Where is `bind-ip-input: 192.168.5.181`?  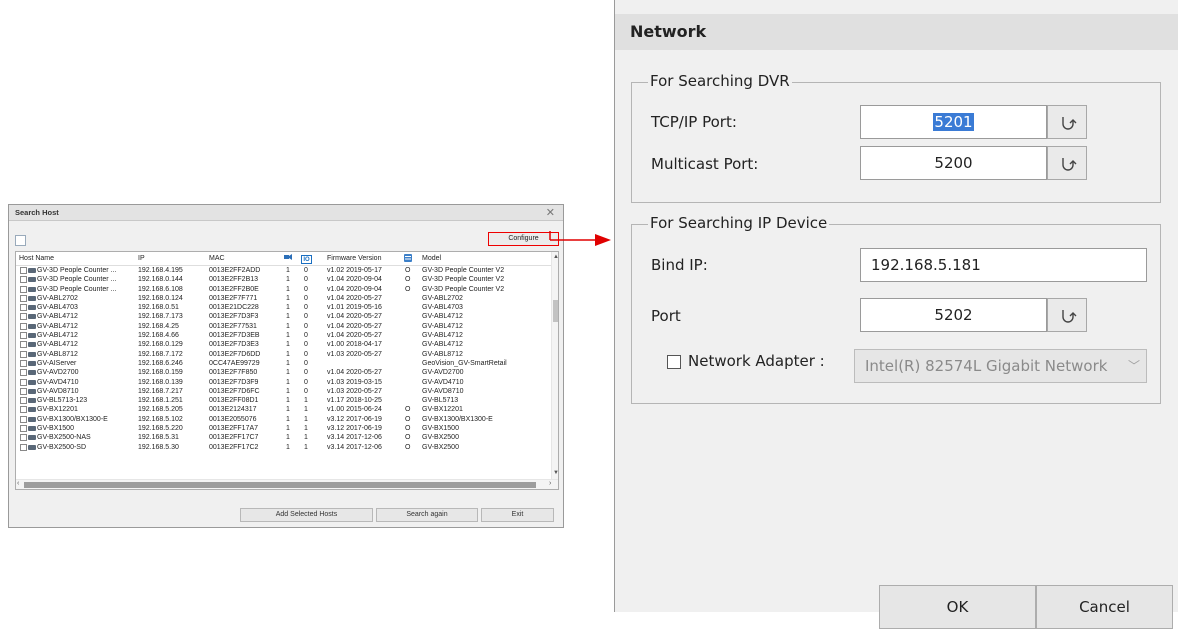
bind-ip-input: 192.168.5.181 is located at coordinates (1003, 265).